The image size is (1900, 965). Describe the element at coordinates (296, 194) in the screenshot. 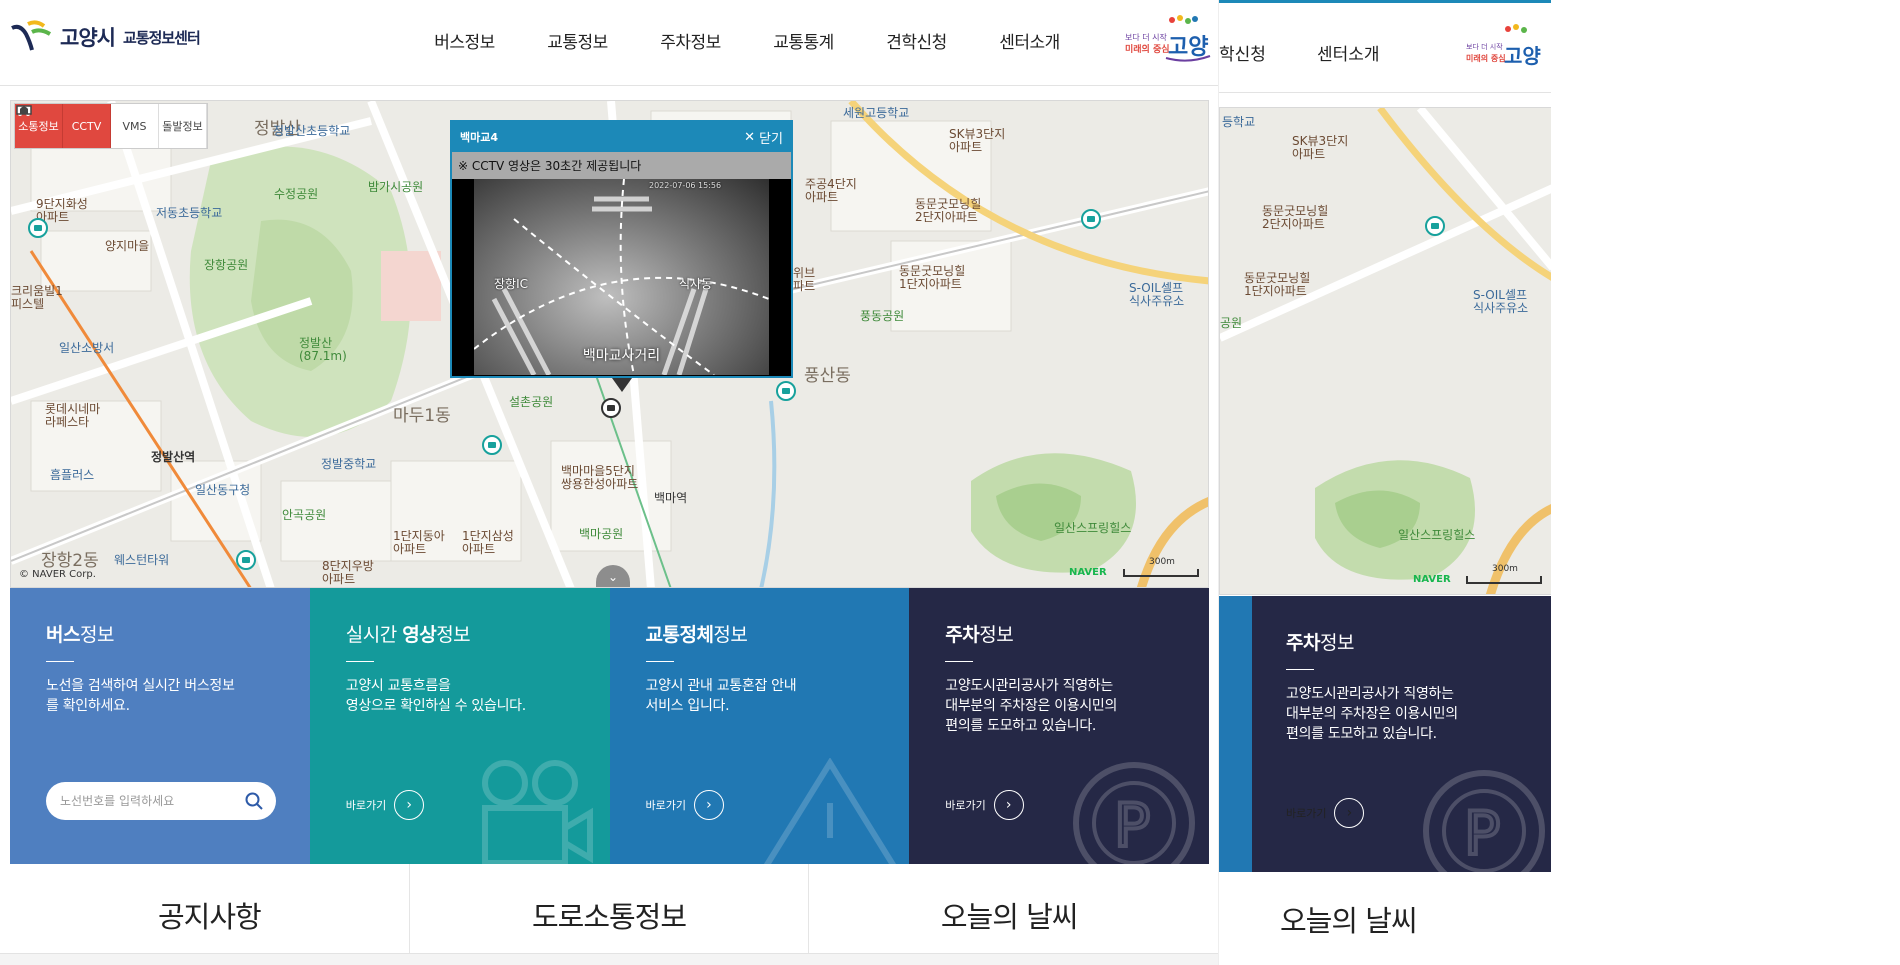

I see `map-label: 수정공원` at that location.